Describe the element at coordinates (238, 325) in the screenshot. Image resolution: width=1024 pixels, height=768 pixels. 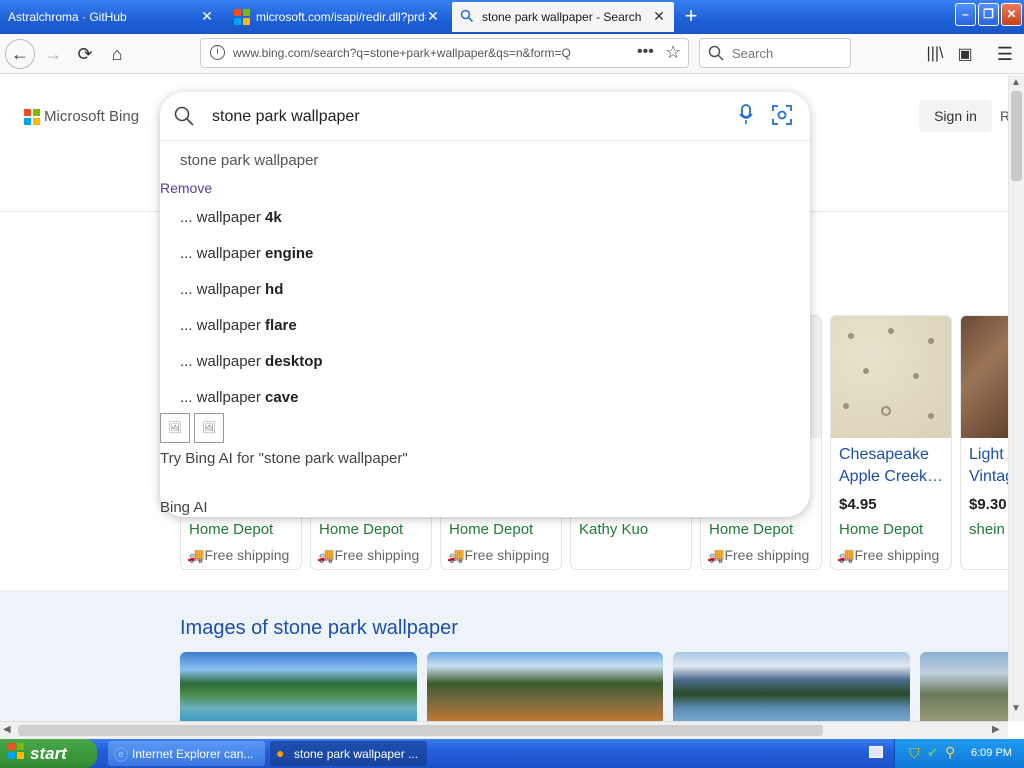
I see `suggestion-item: ... wallpaper flare` at that location.